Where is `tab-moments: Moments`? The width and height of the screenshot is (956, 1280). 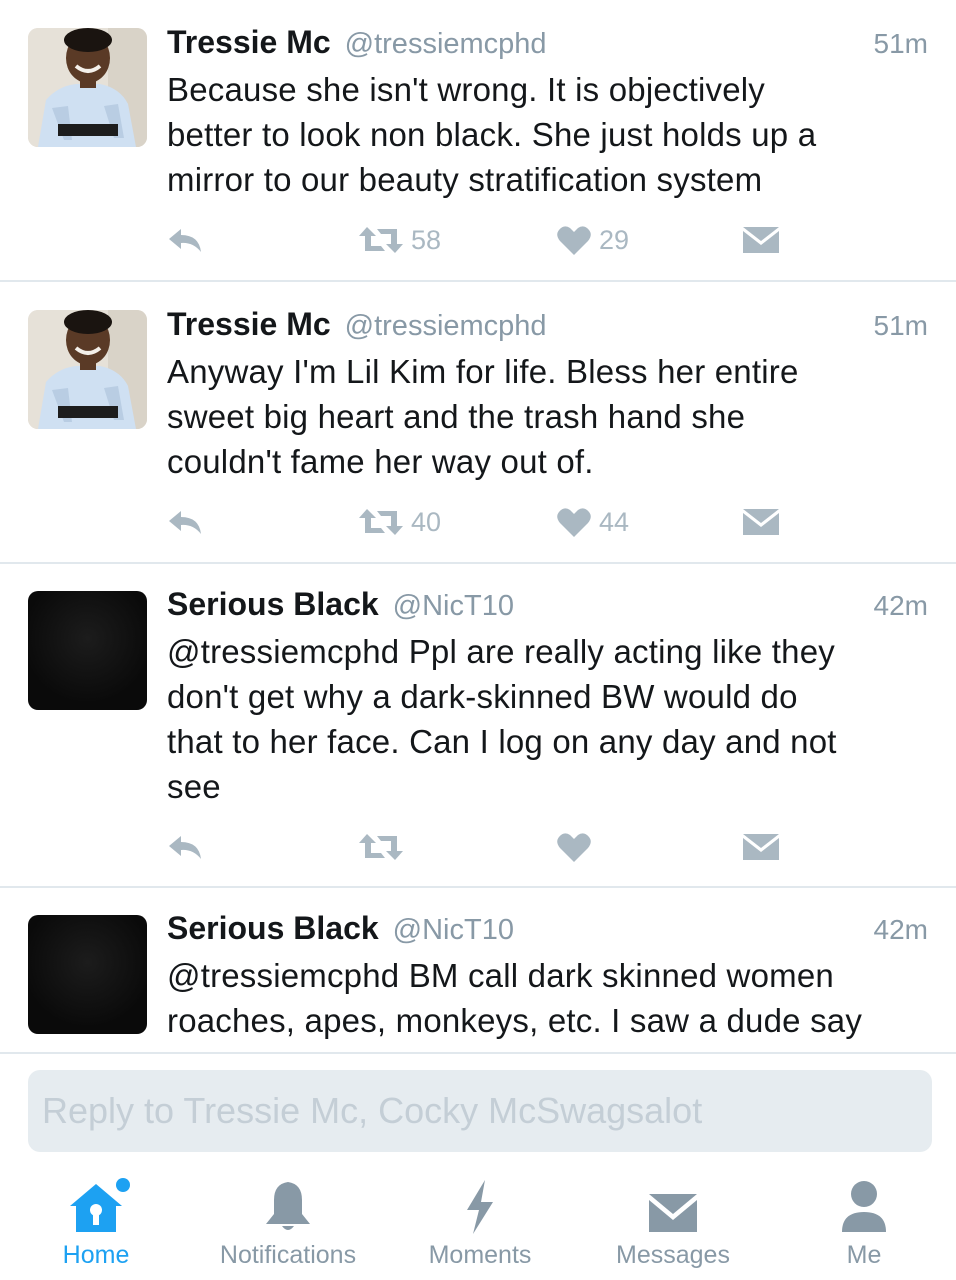 tab-moments: Moments is located at coordinates (480, 1222).